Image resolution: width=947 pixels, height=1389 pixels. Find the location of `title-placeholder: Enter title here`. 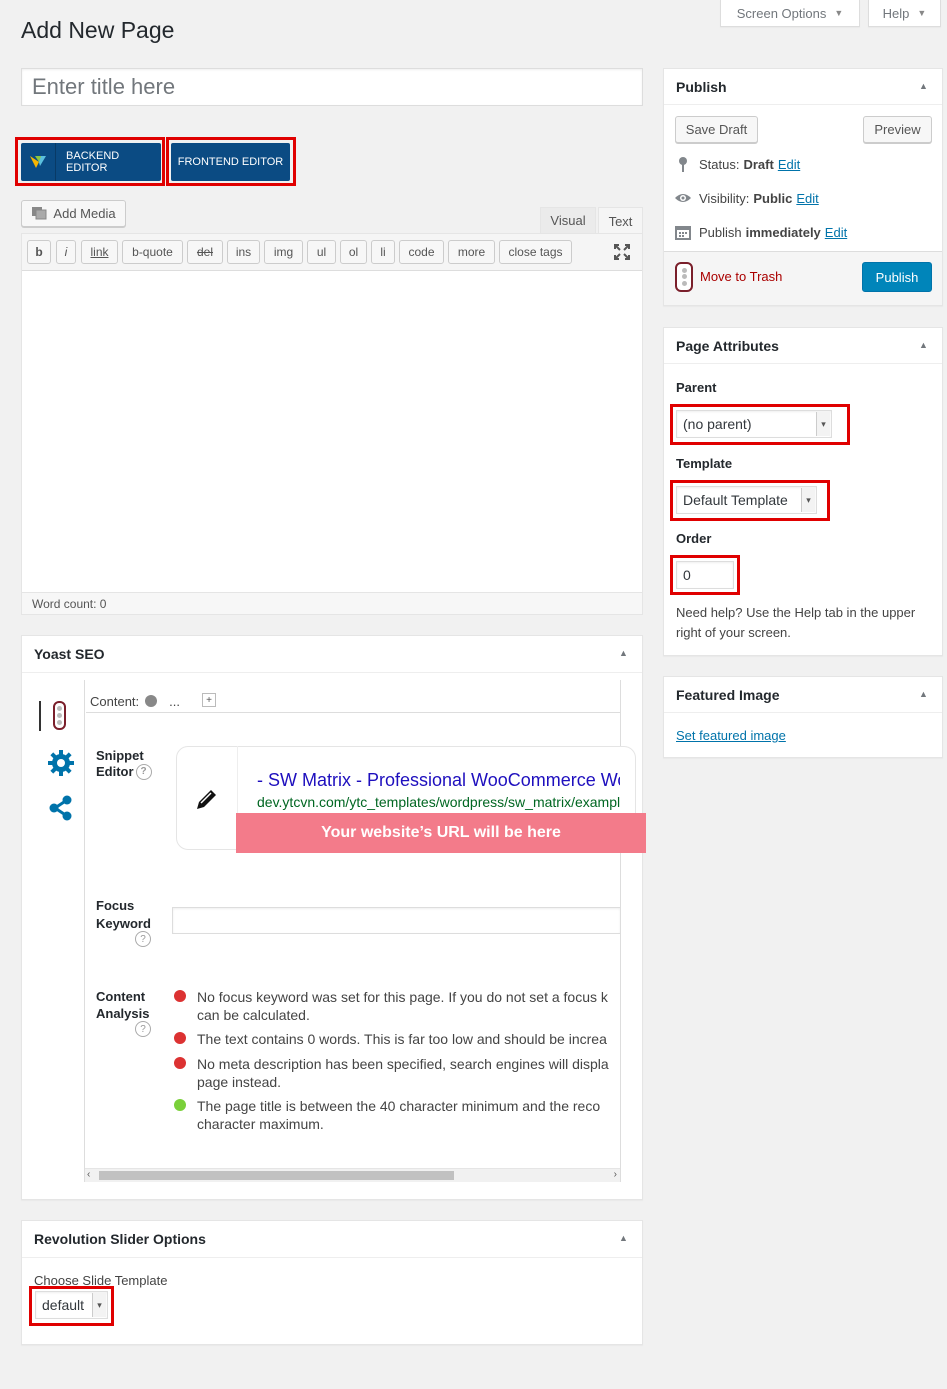

title-placeholder: Enter title here is located at coordinates (104, 86).